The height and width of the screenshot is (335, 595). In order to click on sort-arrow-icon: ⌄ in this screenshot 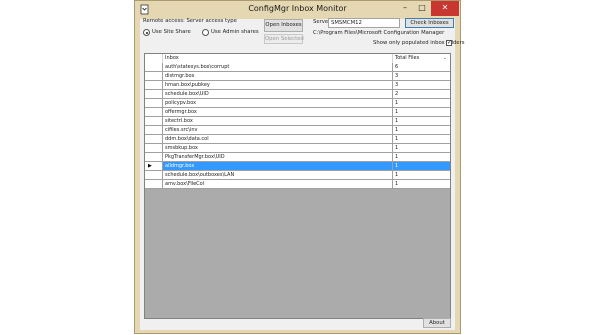, I will do `click(444, 58)`.